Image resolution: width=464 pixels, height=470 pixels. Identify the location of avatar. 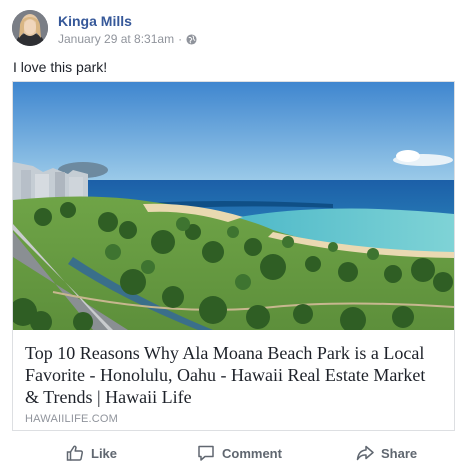
(30, 28).